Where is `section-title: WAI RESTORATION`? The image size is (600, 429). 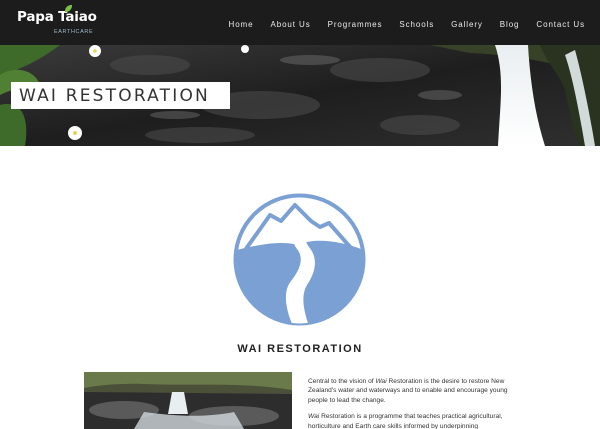
section-title: WAI RESTORATION is located at coordinates (300, 349).